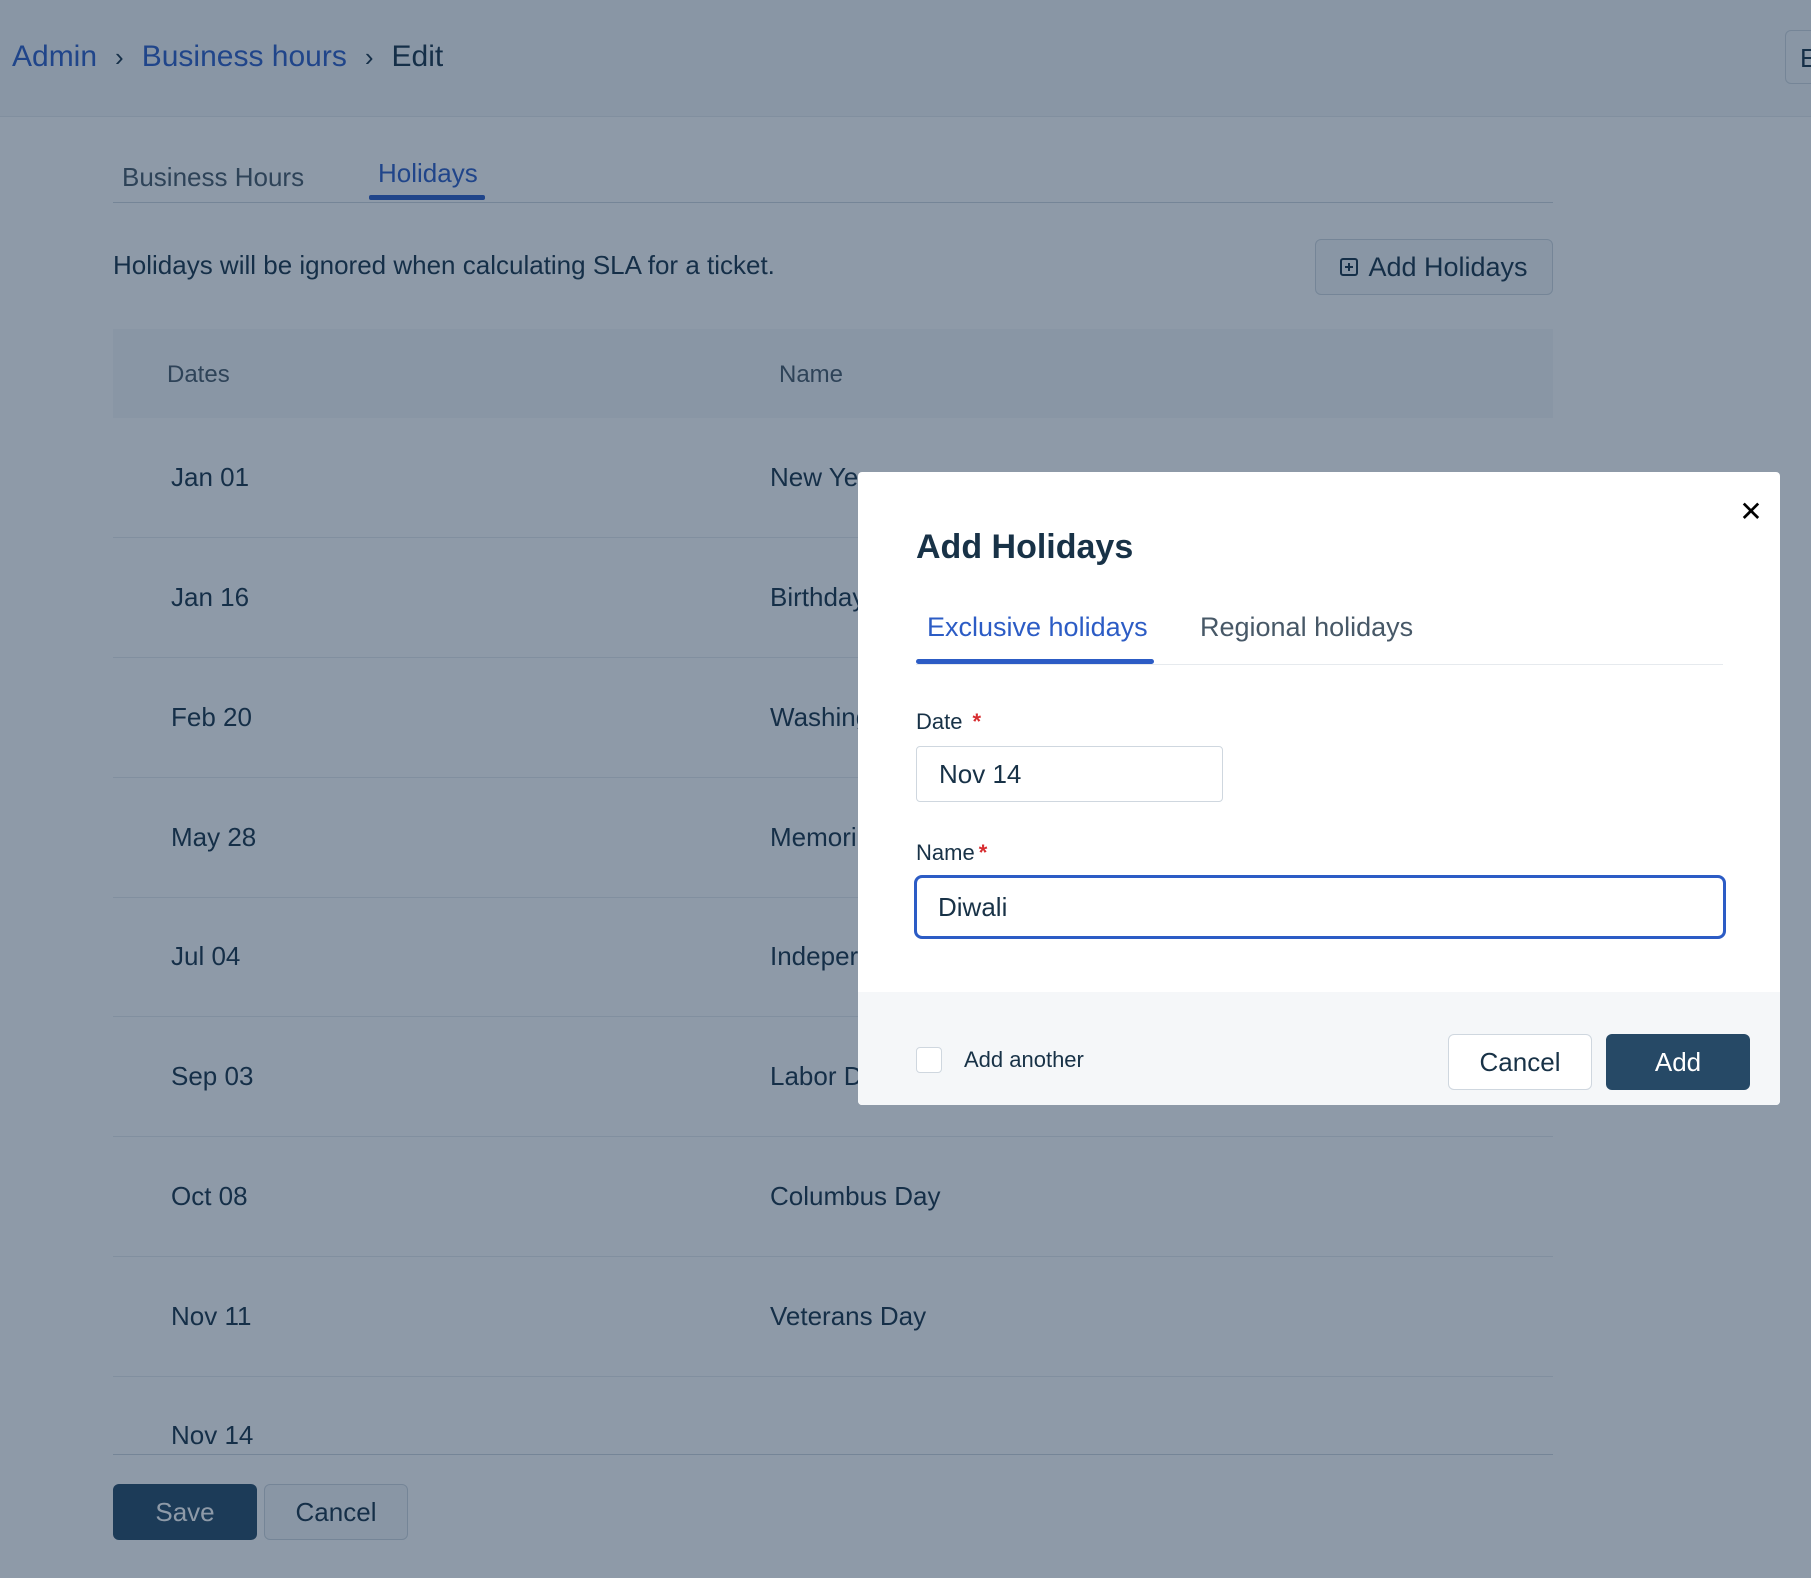 The image size is (1811, 1578). Describe the element at coordinates (929, 1060) in the screenshot. I see `add-another-checkbox` at that location.